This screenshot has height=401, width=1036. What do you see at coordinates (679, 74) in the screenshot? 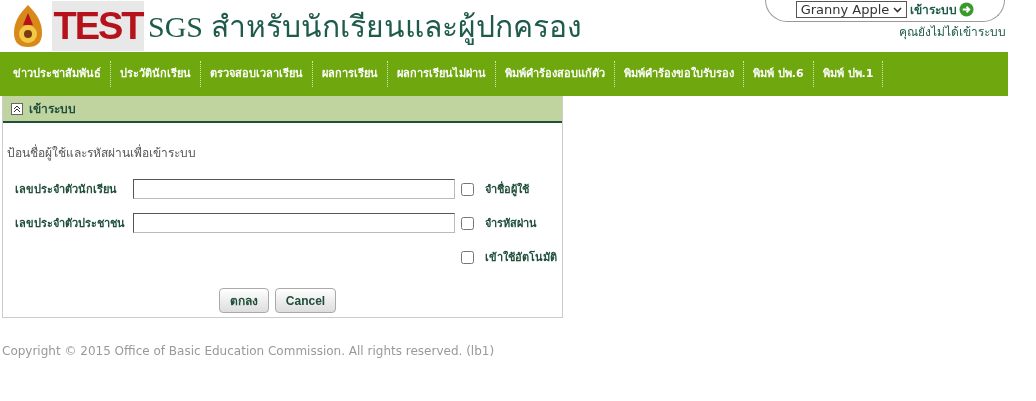
I see `nav-link: พิมพ์คำร้องขอใบรับรอง` at bounding box center [679, 74].